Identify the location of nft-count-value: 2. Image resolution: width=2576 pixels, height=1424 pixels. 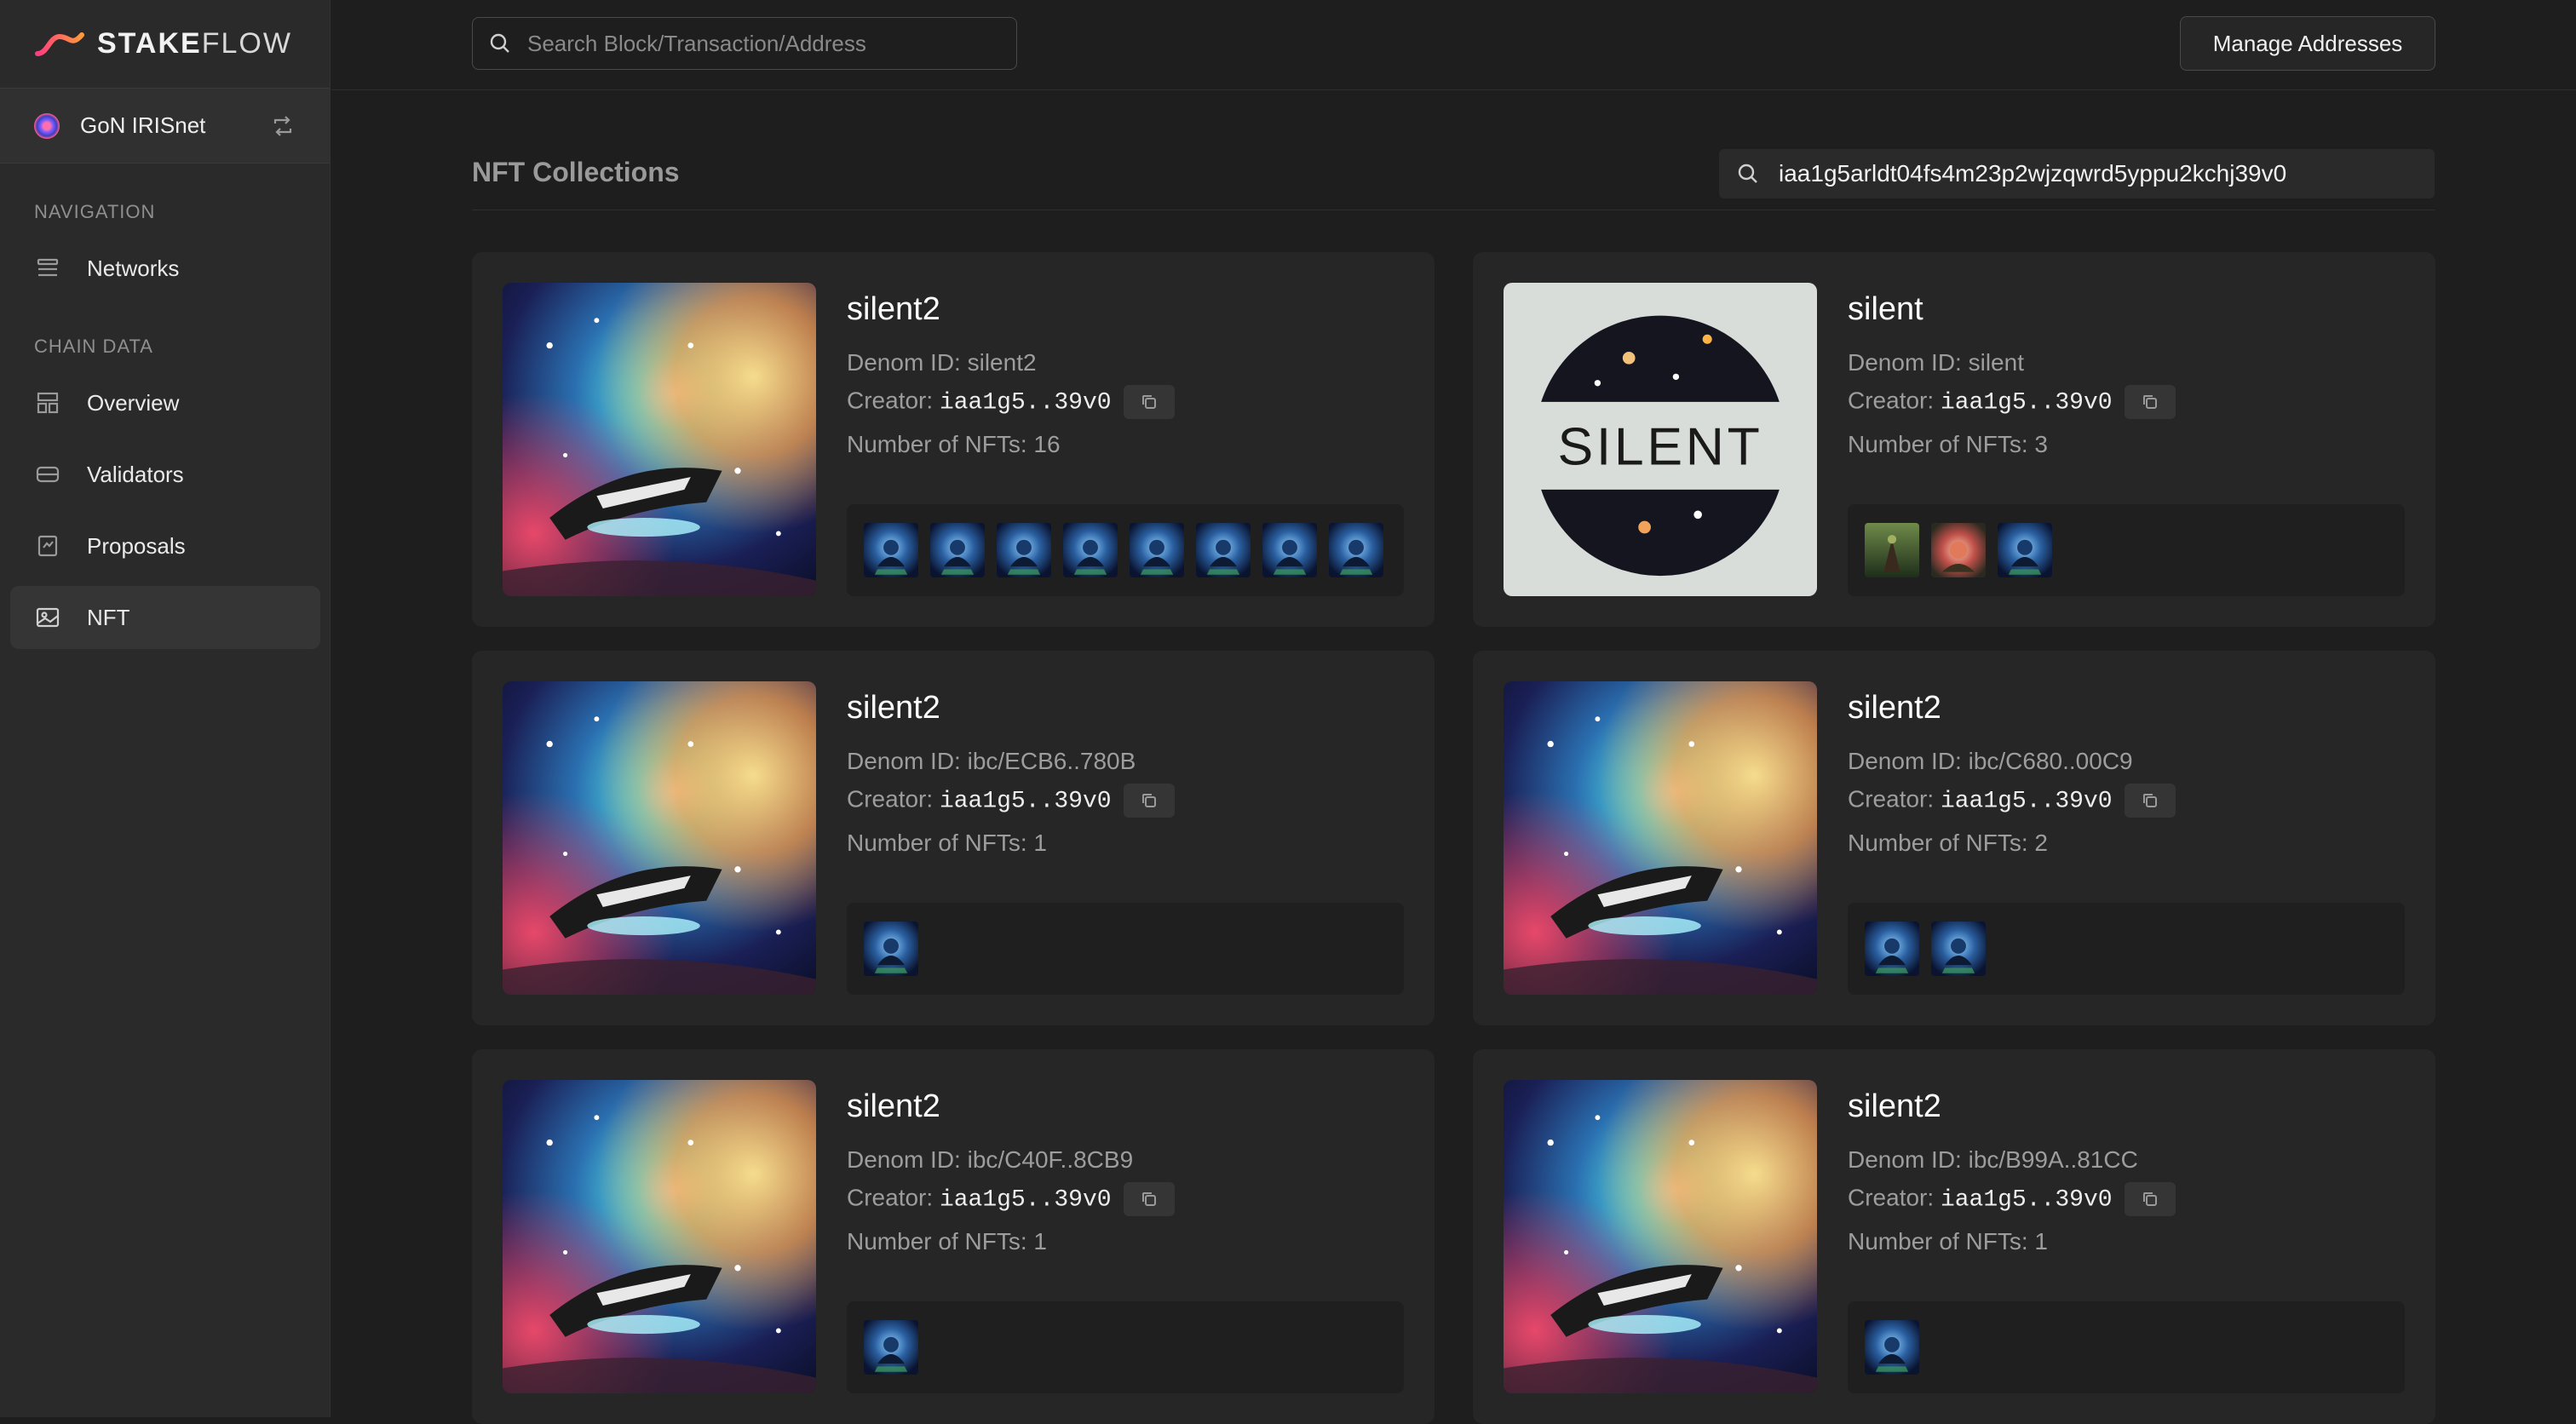
(2041, 843).